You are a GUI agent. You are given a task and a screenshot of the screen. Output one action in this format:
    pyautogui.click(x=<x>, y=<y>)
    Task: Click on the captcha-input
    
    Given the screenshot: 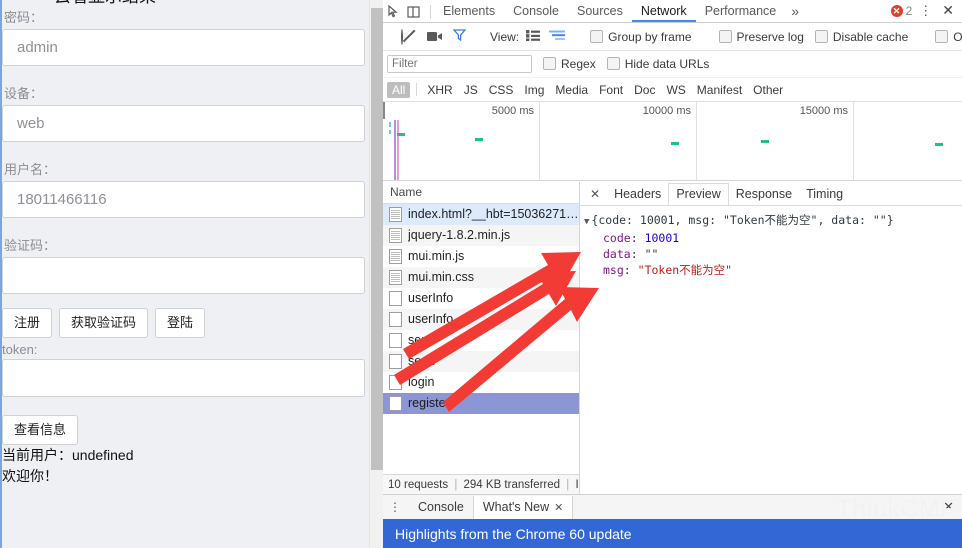 What is the action you would take?
    pyautogui.click(x=183, y=275)
    